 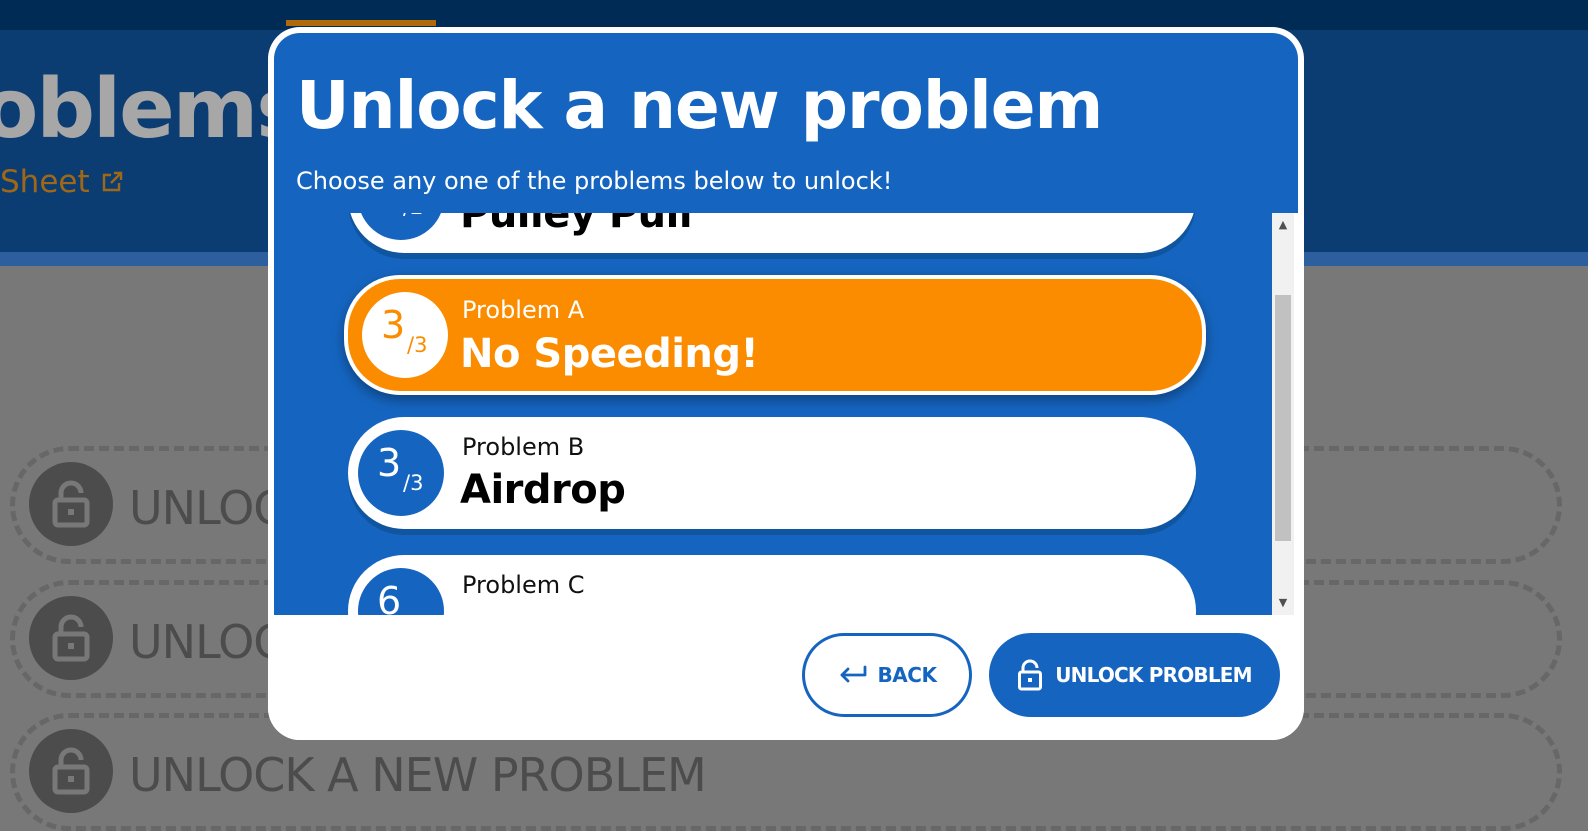 I want to click on scroll-thumb, so click(x=1283, y=418).